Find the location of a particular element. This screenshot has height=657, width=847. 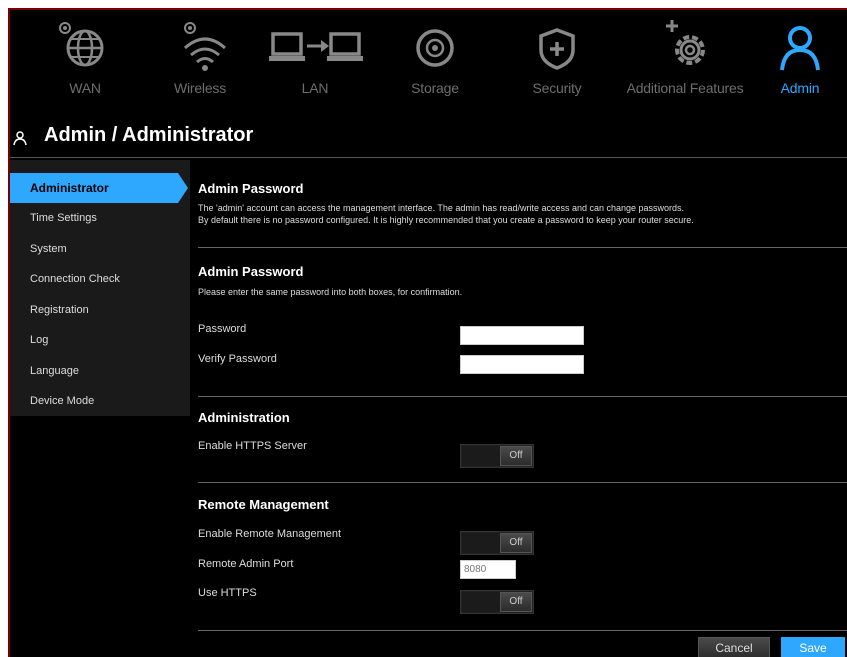

sidebar-item-time-settings: Time Settings is located at coordinates (95, 218).